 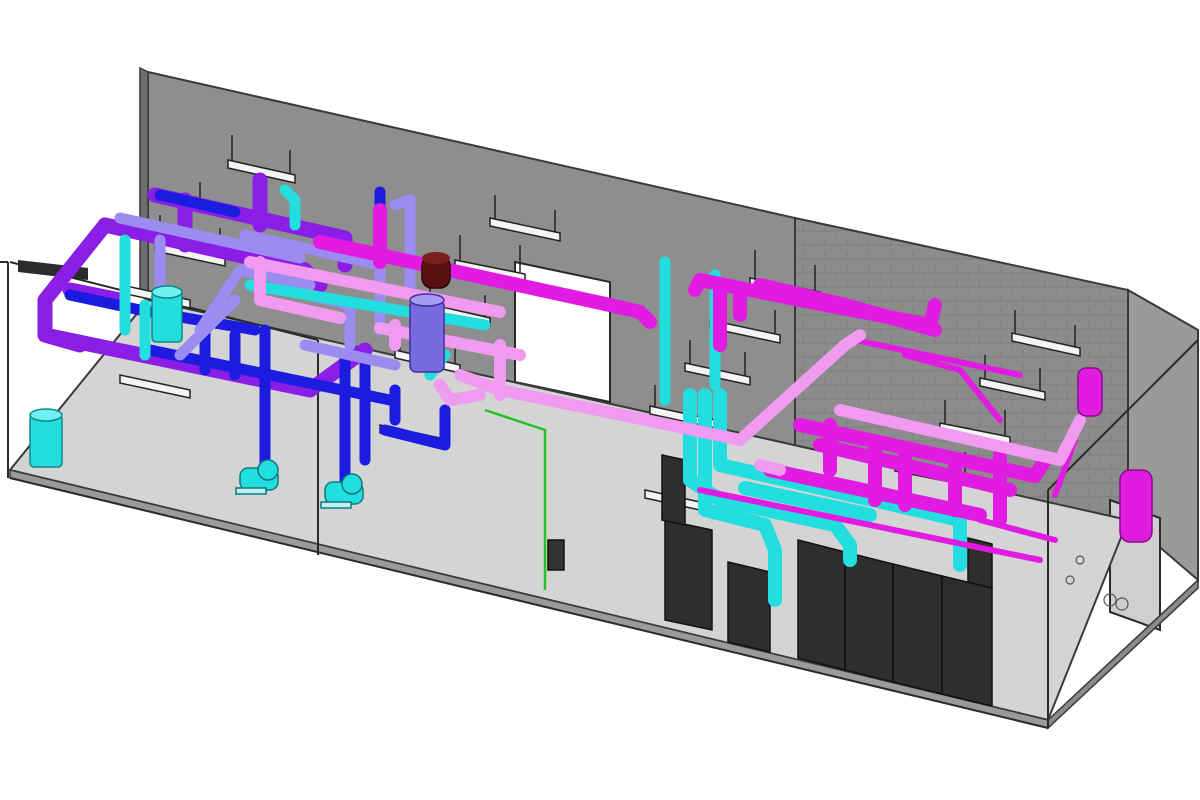 I want to click on end-wall-left, so click(x=144, y=184).